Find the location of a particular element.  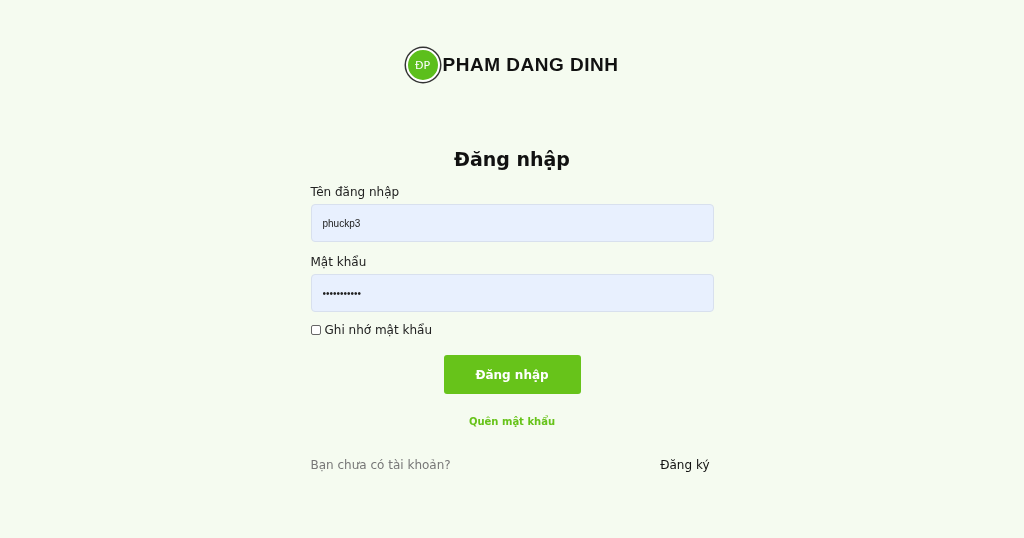

checkbox is located at coordinates (315, 330).